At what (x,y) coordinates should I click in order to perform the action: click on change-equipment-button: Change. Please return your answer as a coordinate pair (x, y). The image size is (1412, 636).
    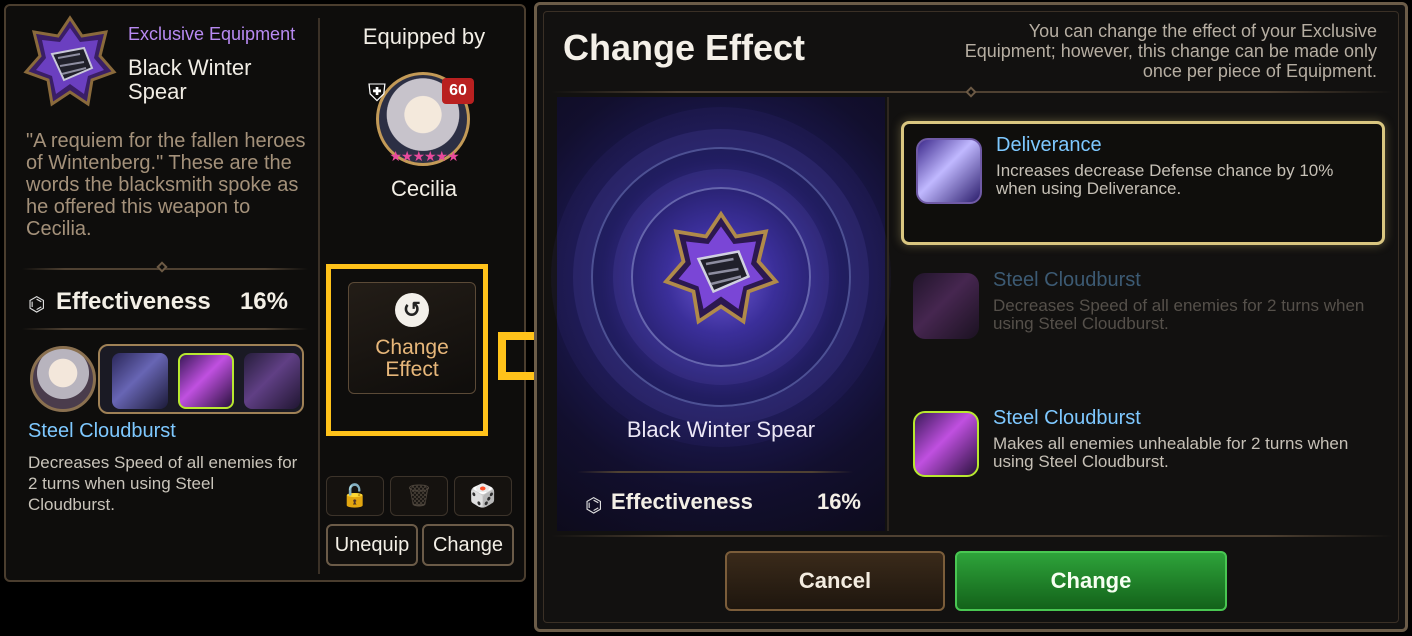
    Looking at the image, I should click on (468, 545).